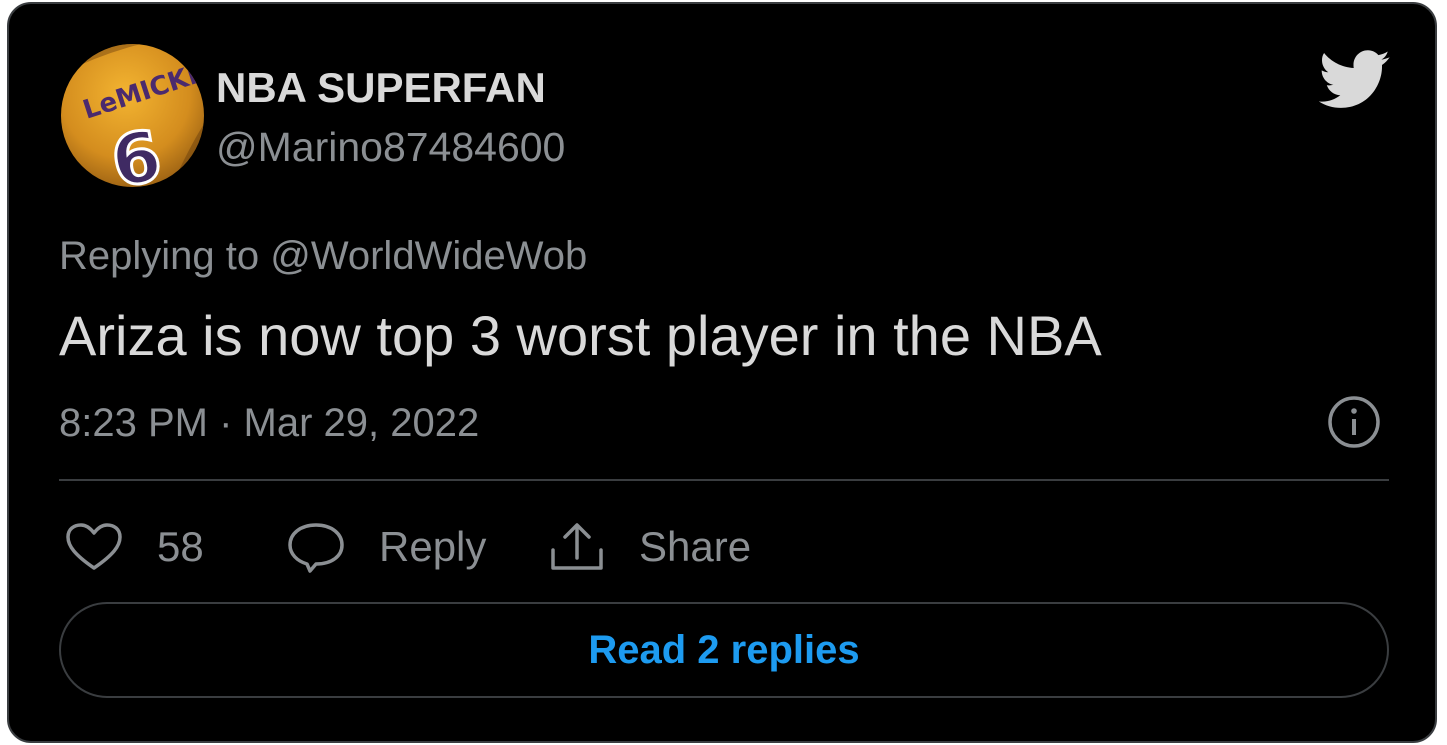  I want to click on upload-icon, so click(577, 546).